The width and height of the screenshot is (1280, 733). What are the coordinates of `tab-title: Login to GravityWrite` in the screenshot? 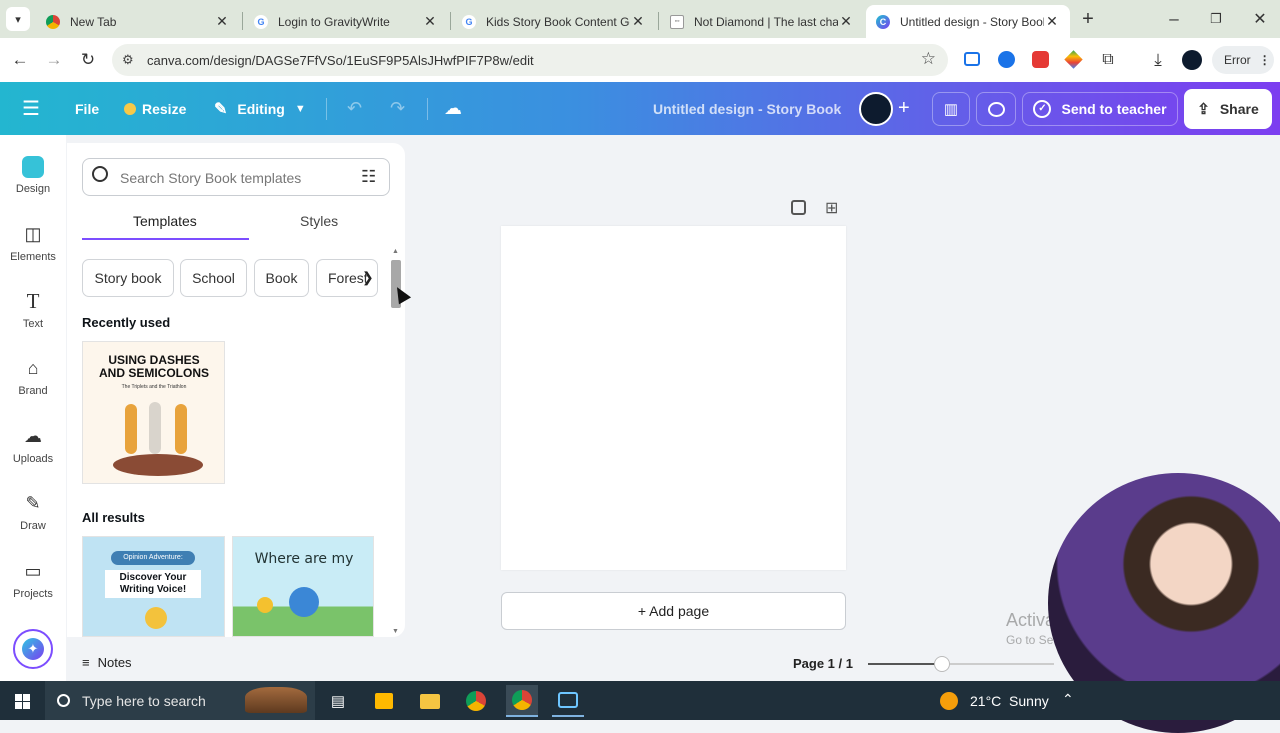 It's located at (334, 21).